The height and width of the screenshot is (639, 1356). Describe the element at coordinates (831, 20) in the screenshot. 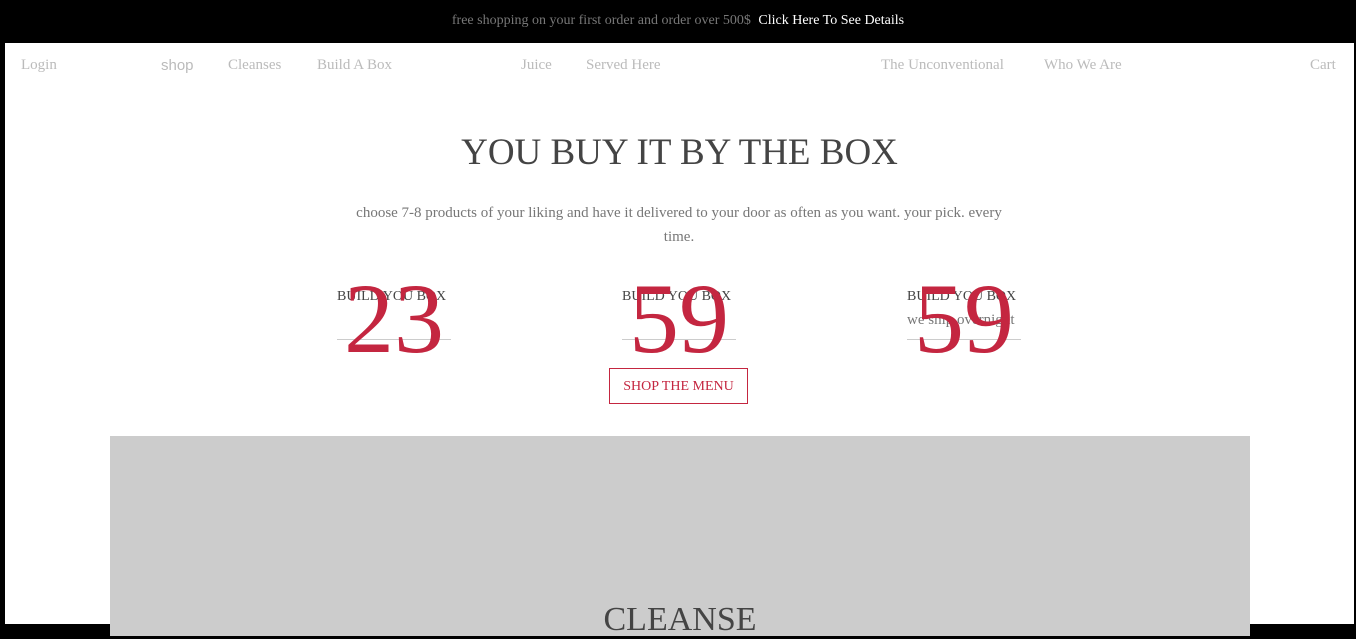

I see `details-link: Click Here To See Details` at that location.